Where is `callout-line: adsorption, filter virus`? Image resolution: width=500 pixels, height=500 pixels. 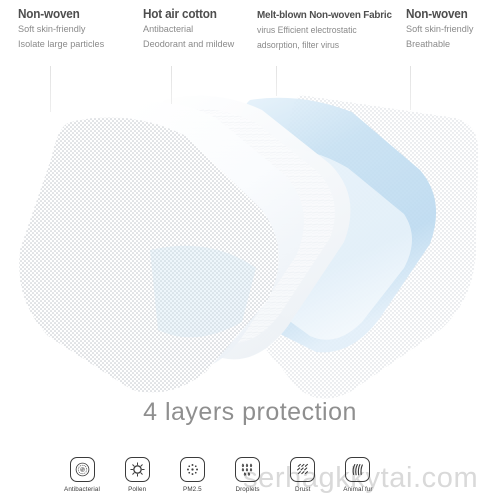 callout-line: adsorption, filter virus is located at coordinates (298, 45).